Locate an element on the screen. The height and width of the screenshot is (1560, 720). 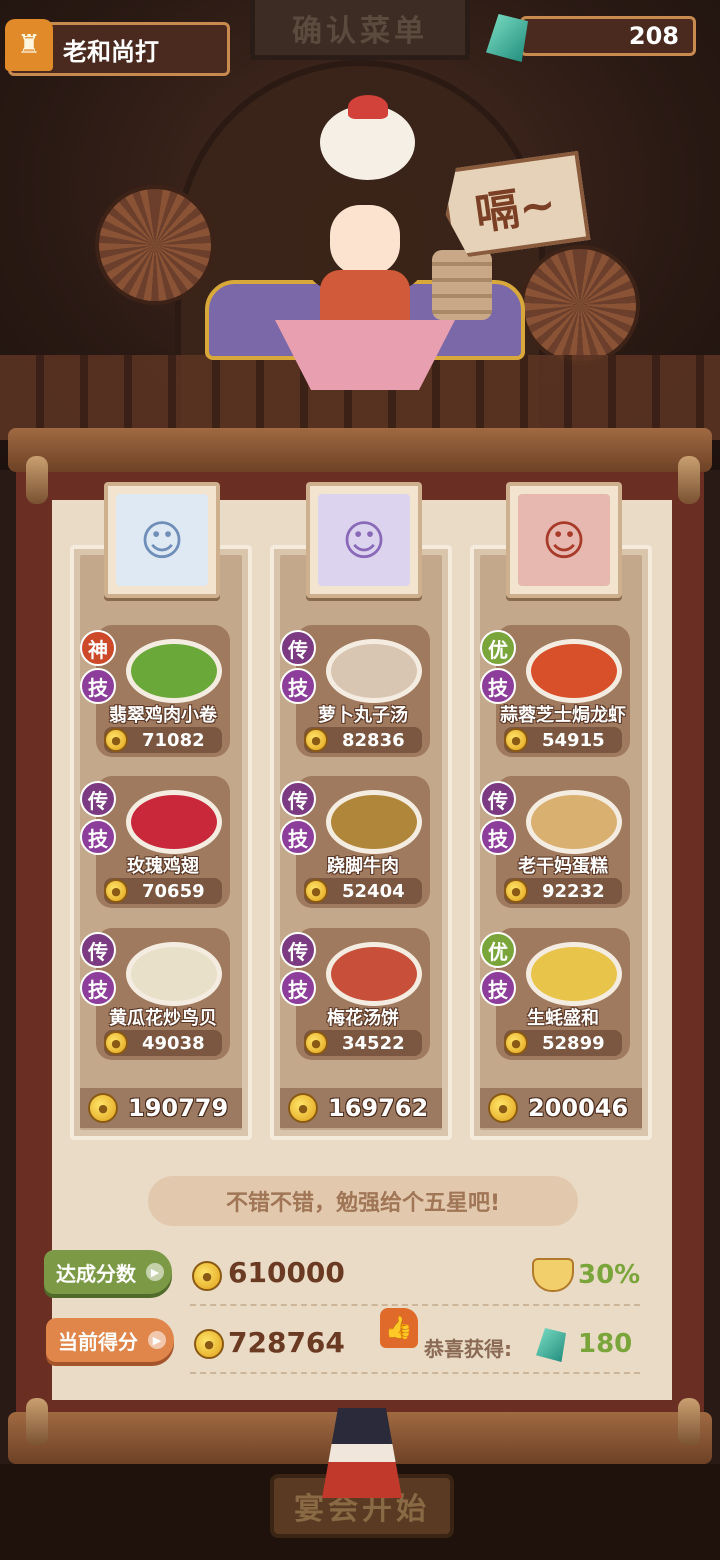
thumbs-up-icon: 👍 is located at coordinates (399, 1328).